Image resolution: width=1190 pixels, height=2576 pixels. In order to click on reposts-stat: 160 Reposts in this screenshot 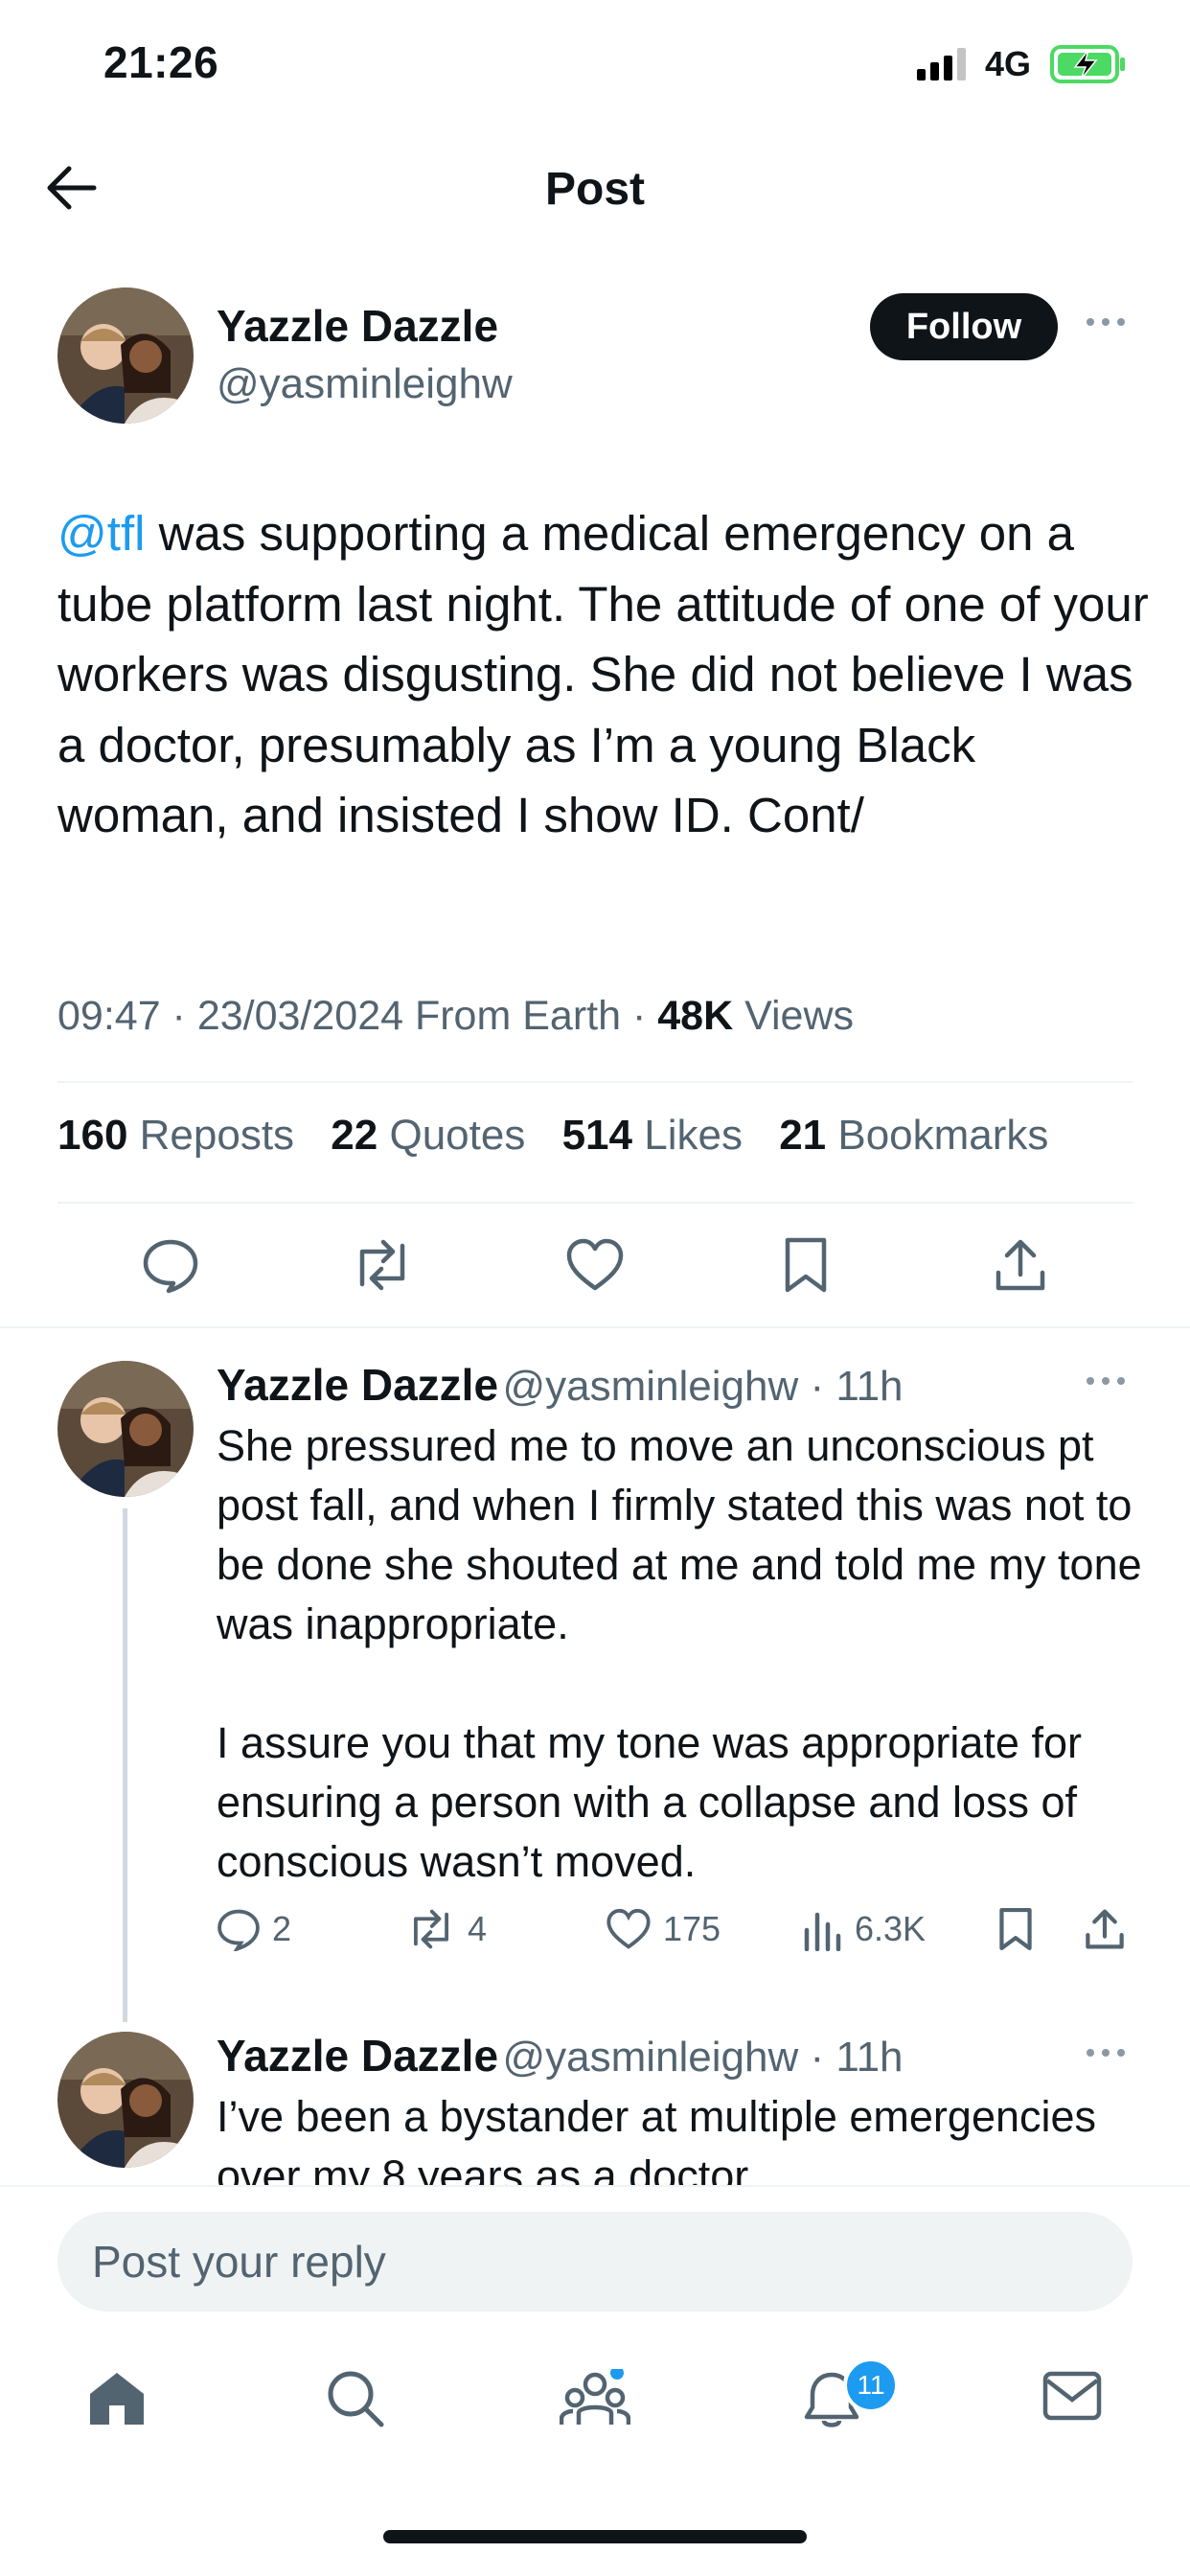, I will do `click(175, 1135)`.